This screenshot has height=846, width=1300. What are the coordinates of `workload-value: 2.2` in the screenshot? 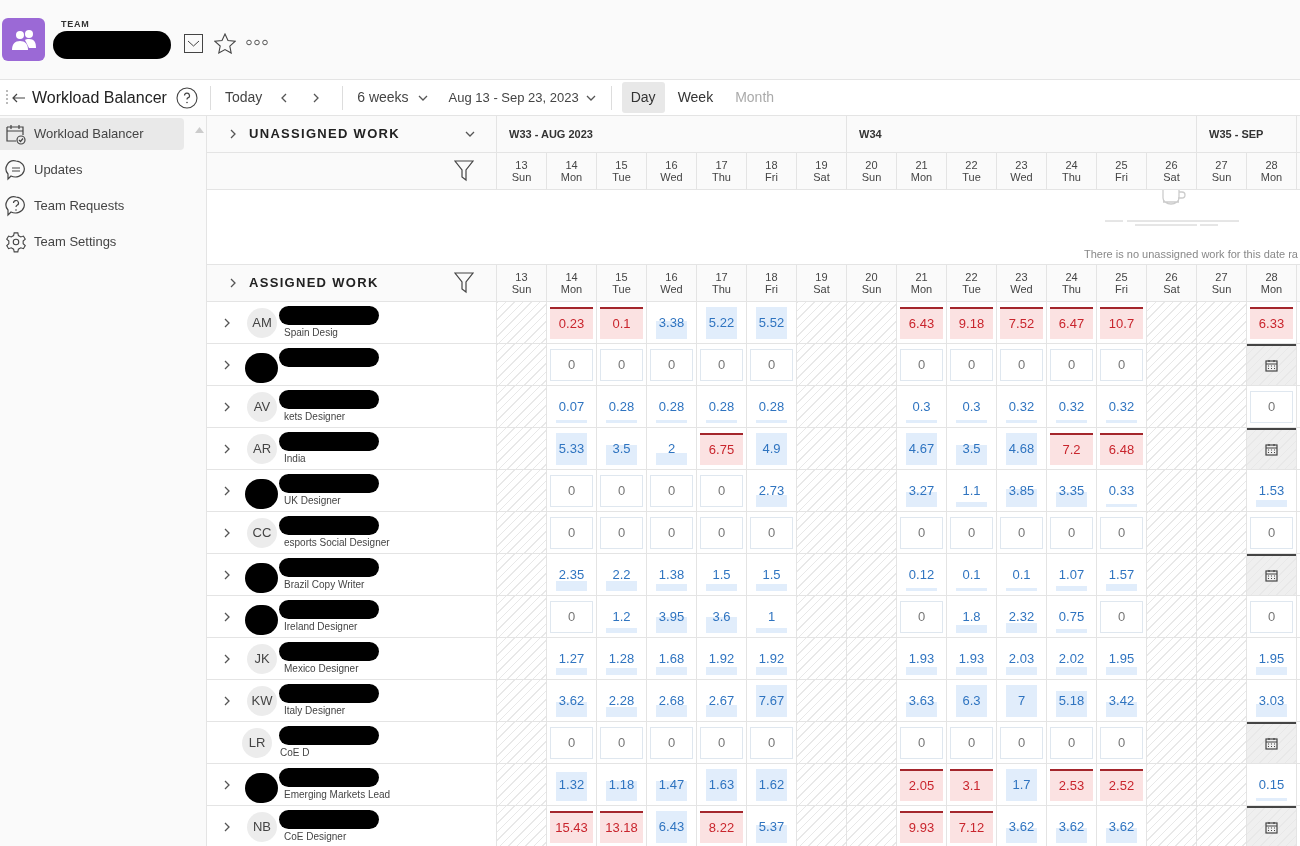 It's located at (621, 574).